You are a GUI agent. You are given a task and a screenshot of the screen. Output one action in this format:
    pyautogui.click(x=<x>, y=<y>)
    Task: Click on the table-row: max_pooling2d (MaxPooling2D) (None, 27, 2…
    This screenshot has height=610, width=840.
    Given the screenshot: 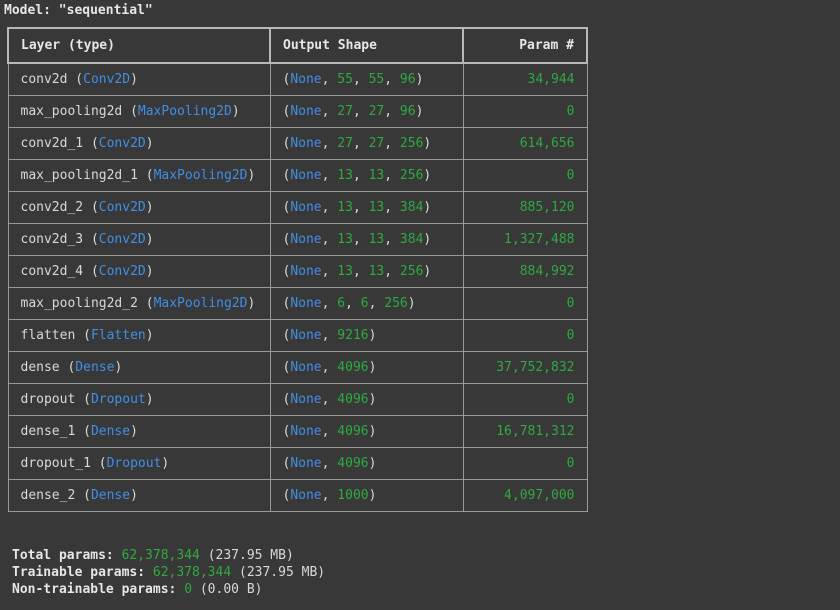 What is the action you would take?
    pyautogui.click(x=297, y=111)
    